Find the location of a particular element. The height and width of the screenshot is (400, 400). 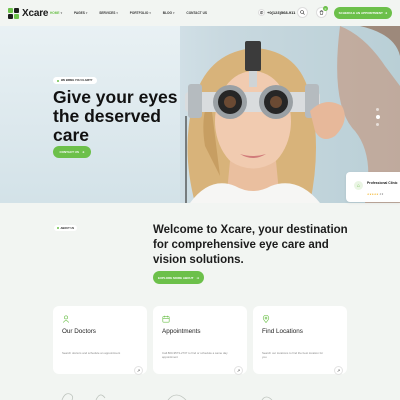

rating-stars: ★★★★★ is located at coordinates (373, 194).